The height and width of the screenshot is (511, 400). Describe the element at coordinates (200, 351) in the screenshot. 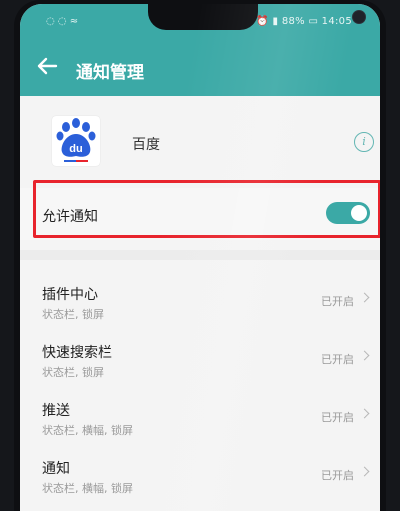

I see `list-item-quick-search: 快速搜索栏 状态栏, 锁屏 已开启` at that location.